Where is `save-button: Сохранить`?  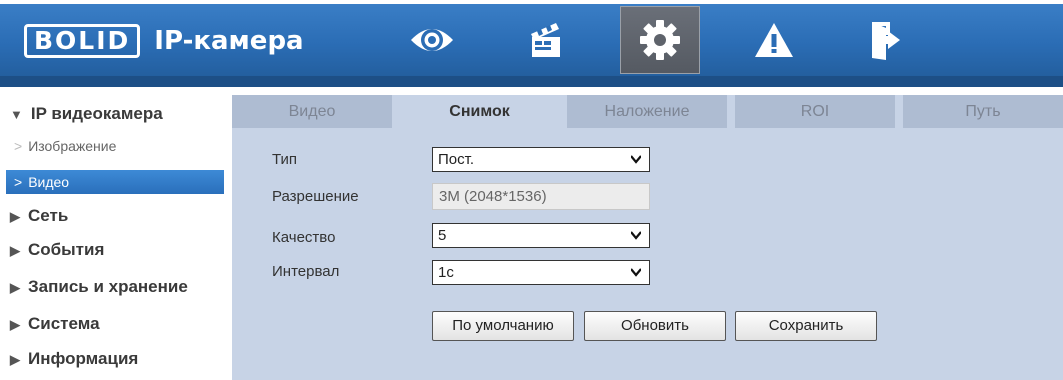
save-button: Сохранить is located at coordinates (806, 326).